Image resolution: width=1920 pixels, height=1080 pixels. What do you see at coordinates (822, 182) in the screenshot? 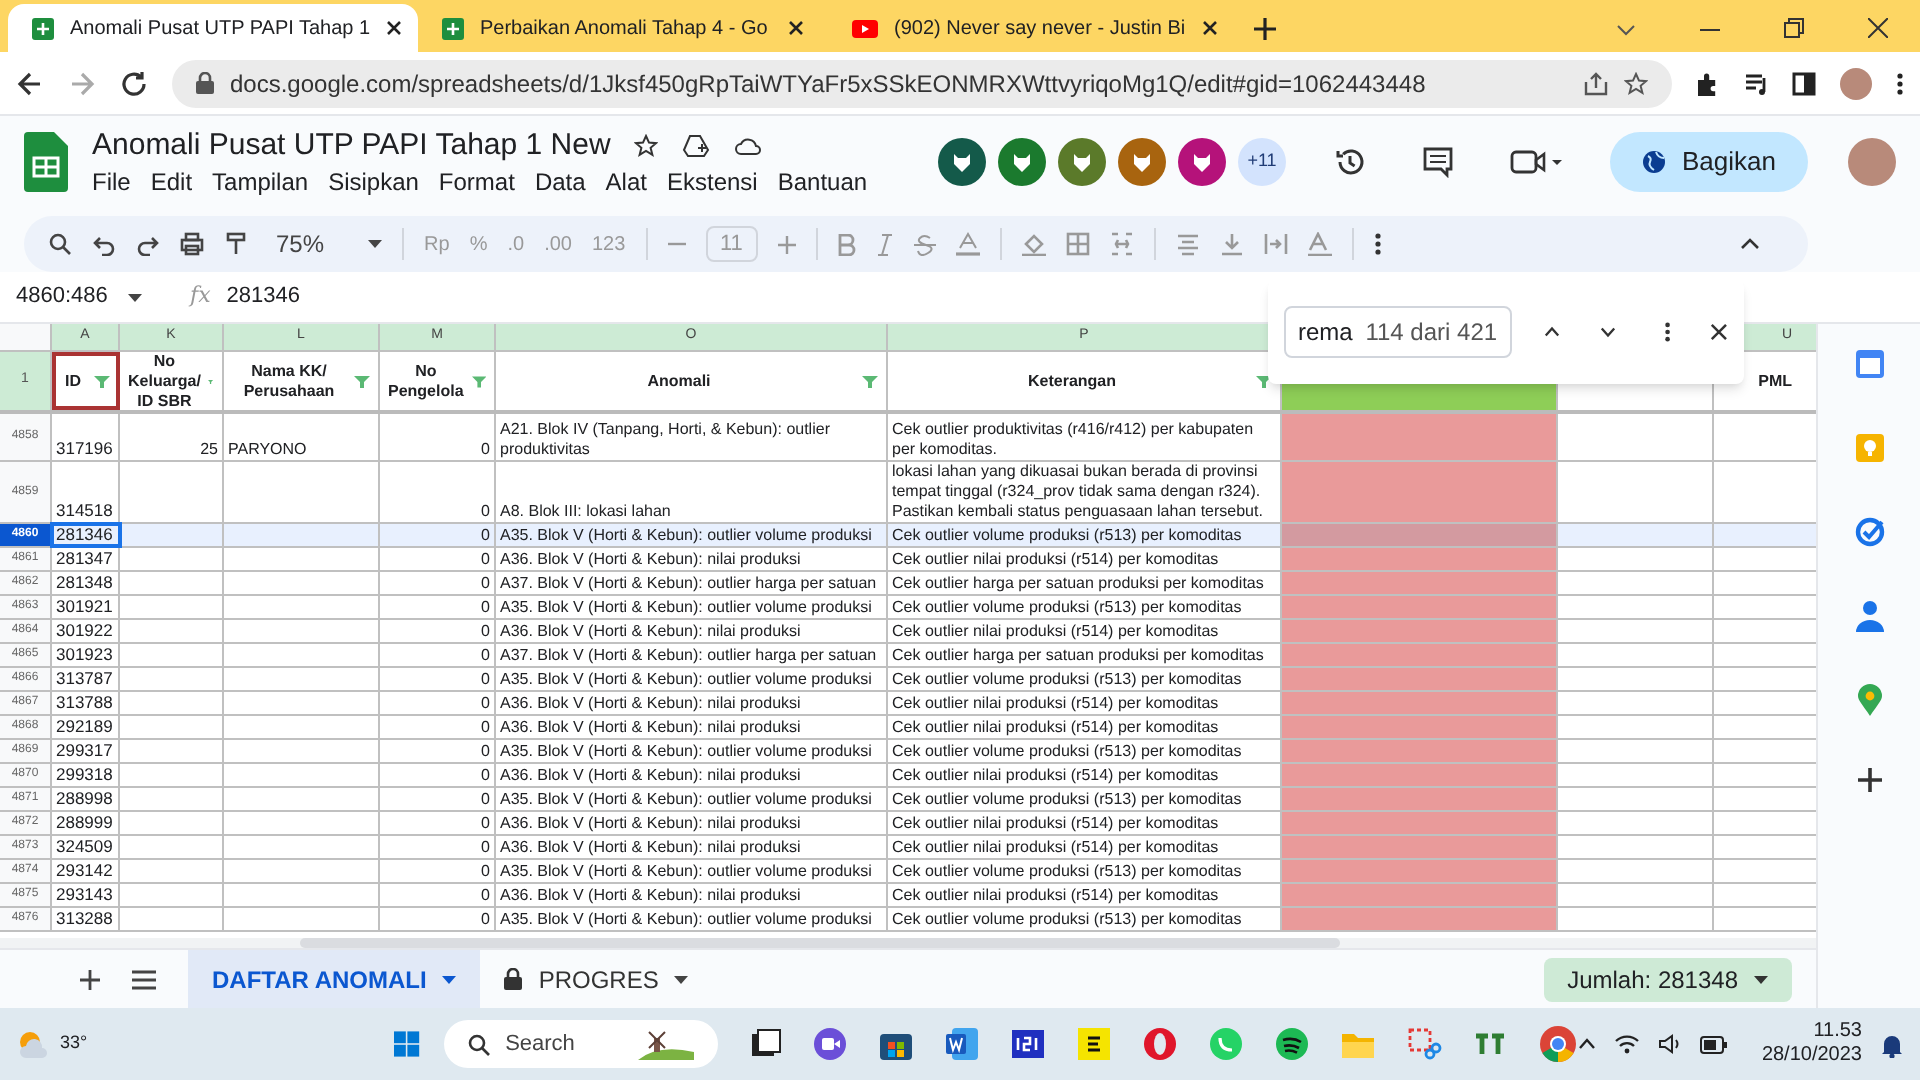
I see `menu-item: Bantuan` at bounding box center [822, 182].